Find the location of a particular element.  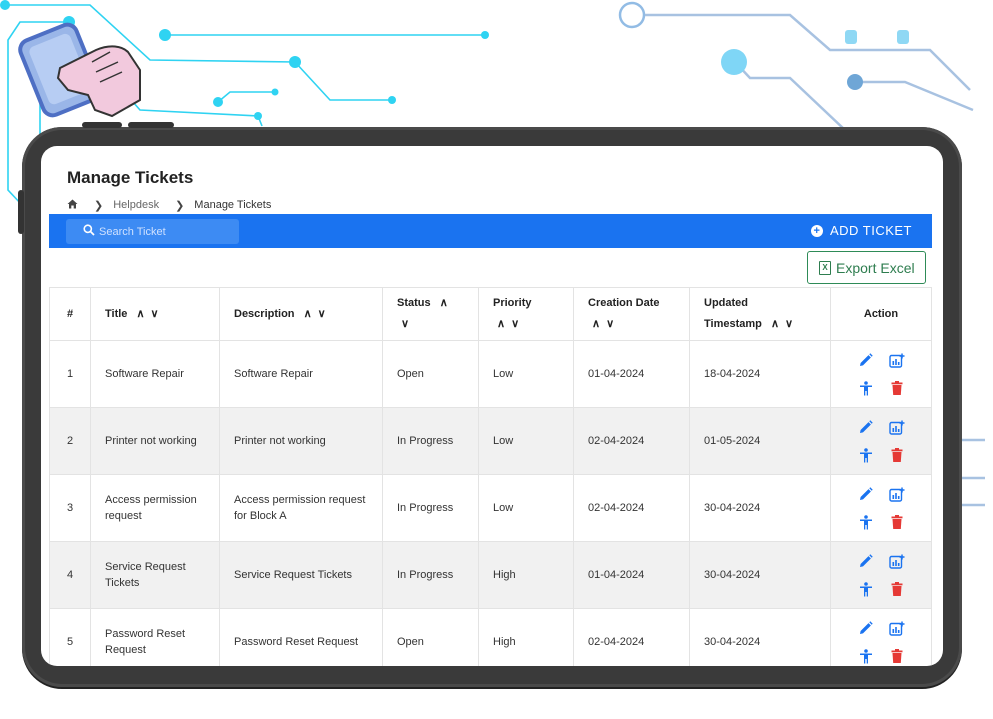

col-header-description-label: Description is located at coordinates (264, 313).